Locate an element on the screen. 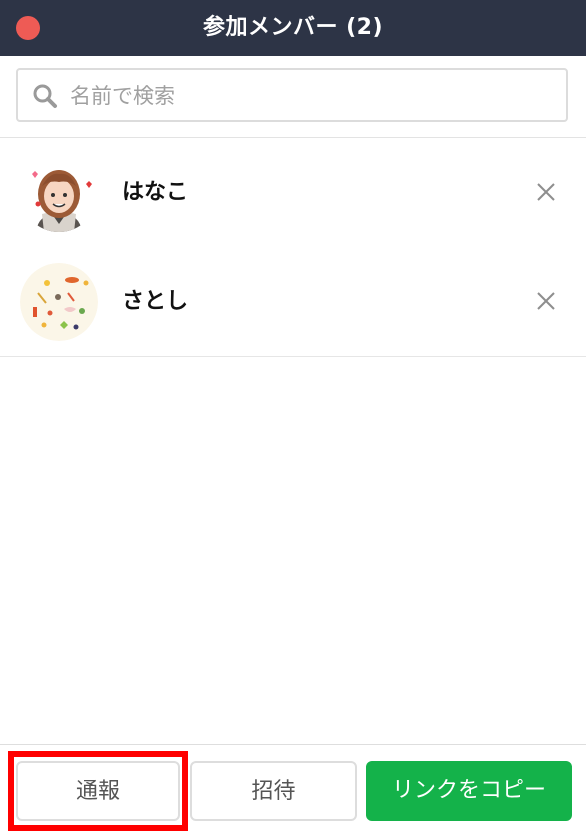  invite-button: 招待 is located at coordinates (273, 791).